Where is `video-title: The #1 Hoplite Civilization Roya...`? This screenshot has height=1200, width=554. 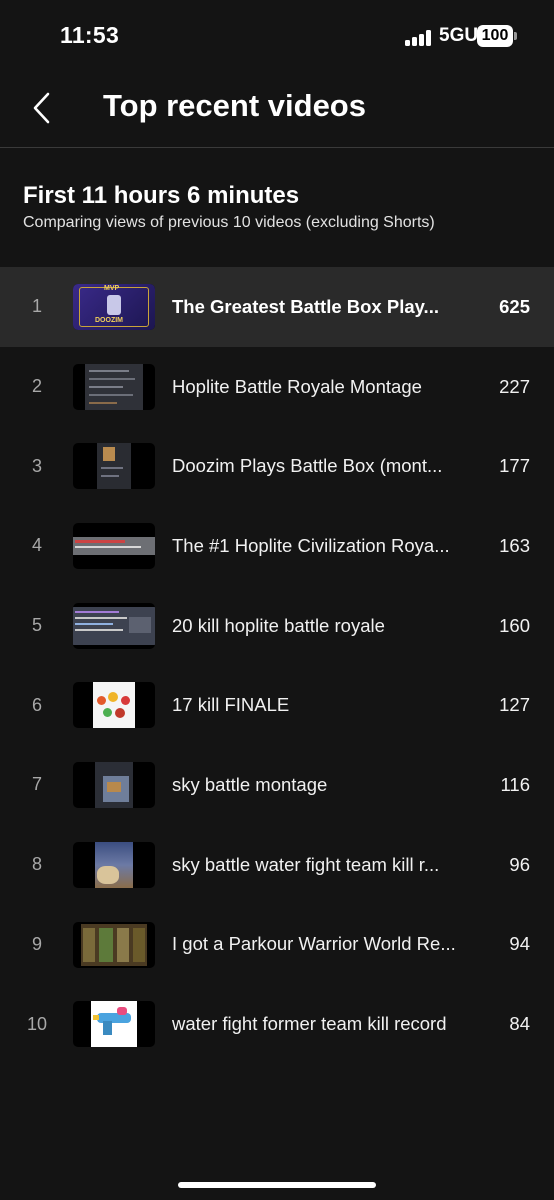
video-title: The #1 Hoplite Civilization Roya... is located at coordinates (311, 545).